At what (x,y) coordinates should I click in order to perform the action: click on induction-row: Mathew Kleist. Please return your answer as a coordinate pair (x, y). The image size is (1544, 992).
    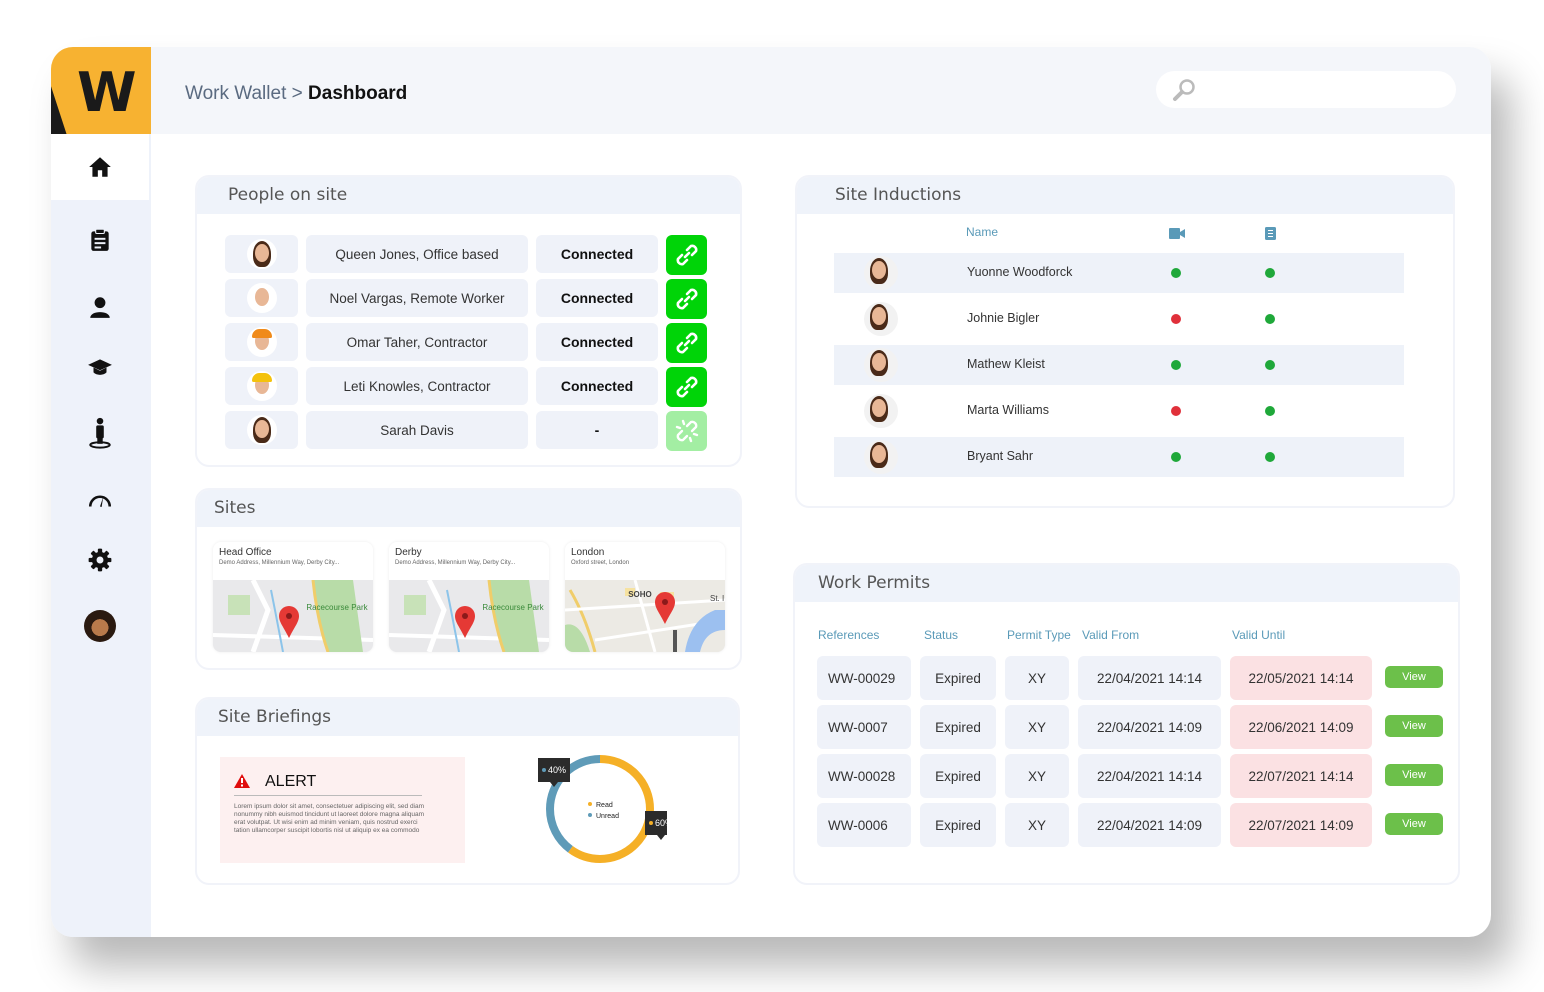
    Looking at the image, I should click on (1119, 365).